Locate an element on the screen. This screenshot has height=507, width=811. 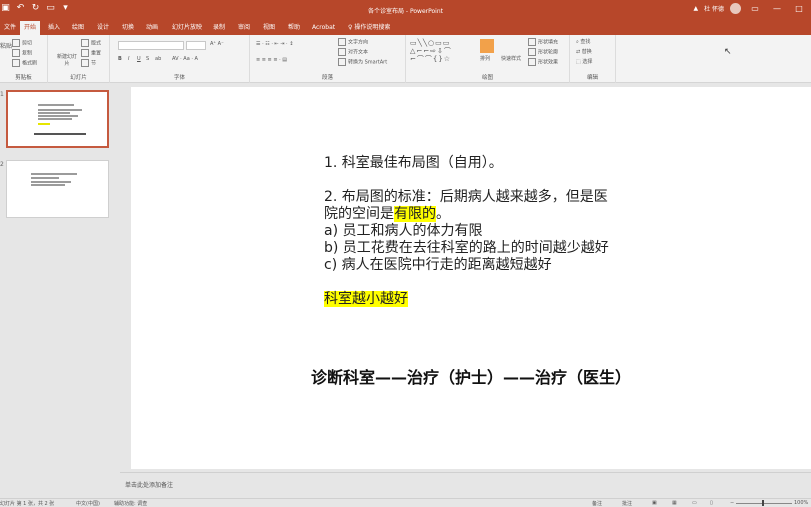
shape-fill-button: 形状填充 is located at coordinates (543, 42).